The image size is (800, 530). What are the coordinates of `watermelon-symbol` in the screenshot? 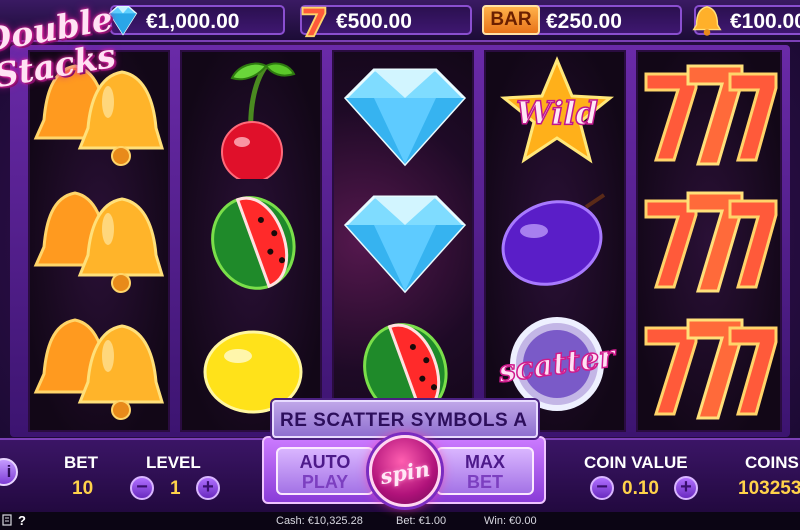 It's located at (251, 242).